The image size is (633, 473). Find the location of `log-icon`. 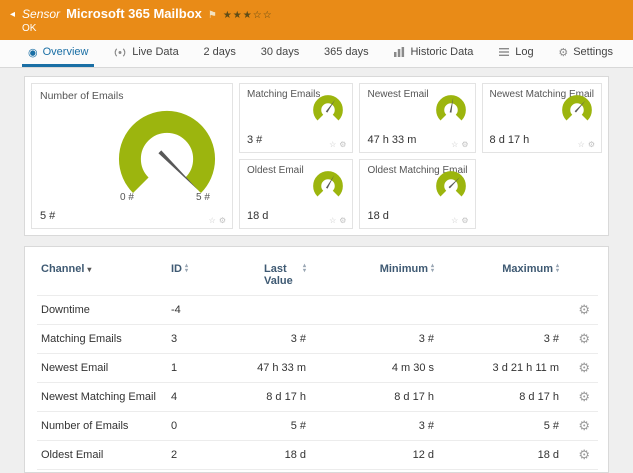

log-icon is located at coordinates (504, 52).